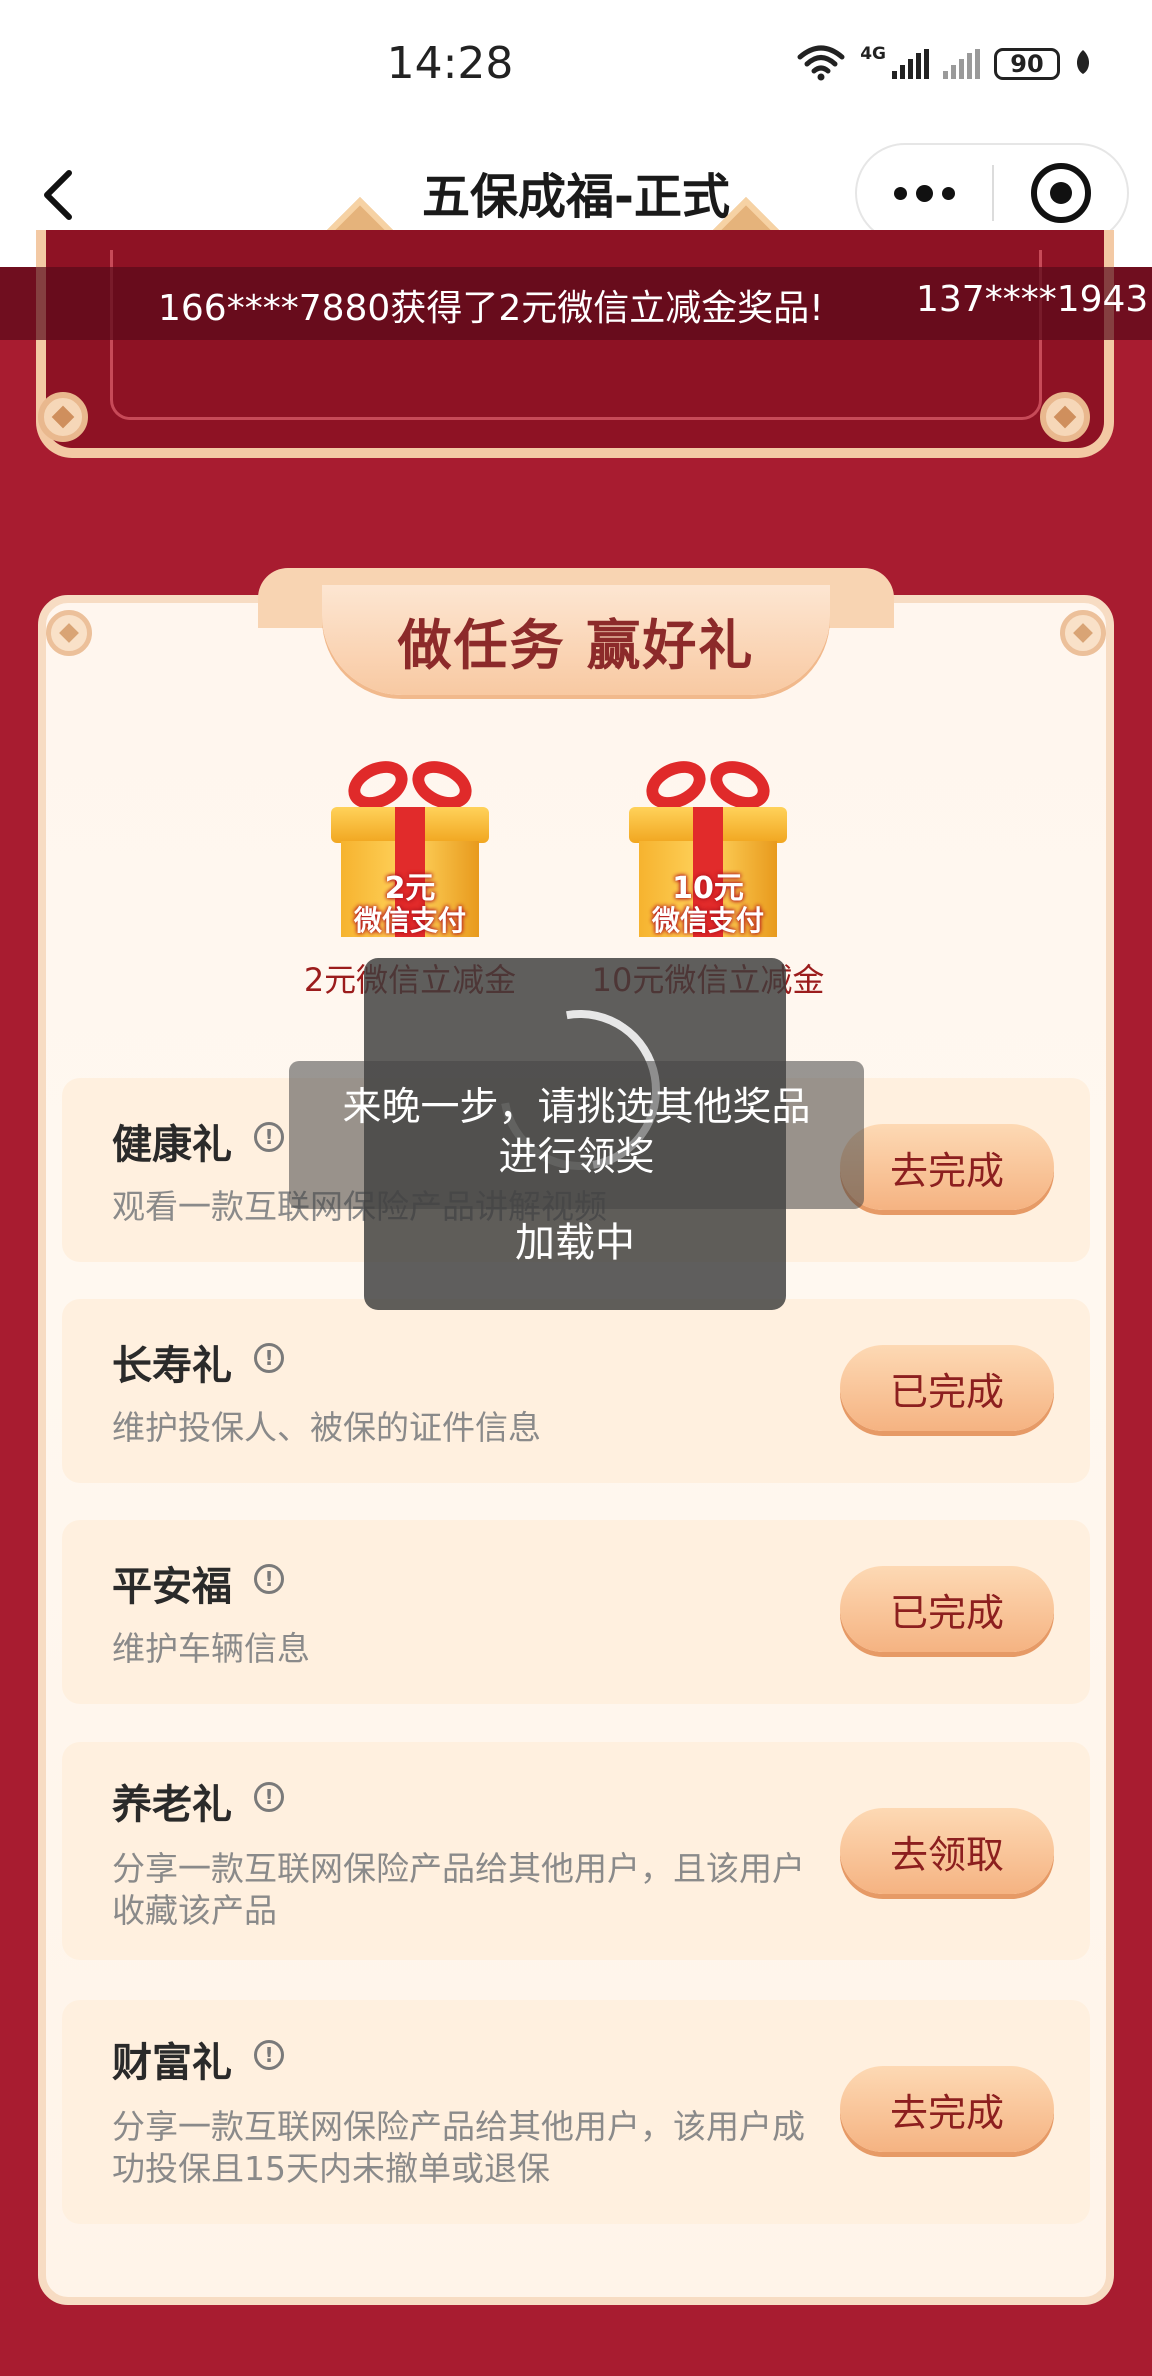  What do you see at coordinates (576, 67) in the screenshot?
I see `status-bar: 14:28 4G 90` at bounding box center [576, 67].